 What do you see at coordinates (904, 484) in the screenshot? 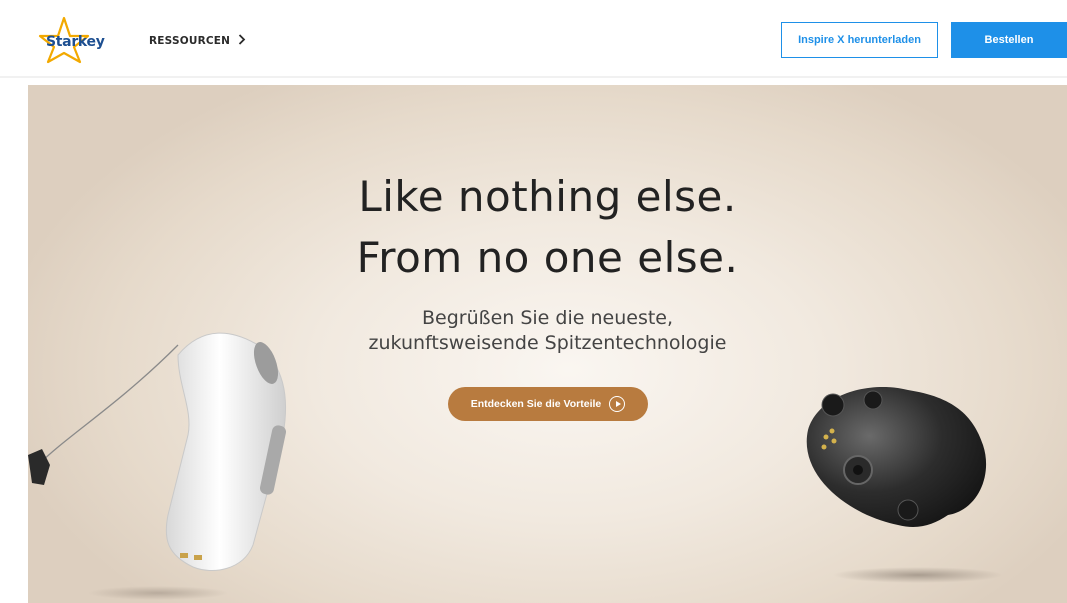
I see `hearing-aid-itc-image` at bounding box center [904, 484].